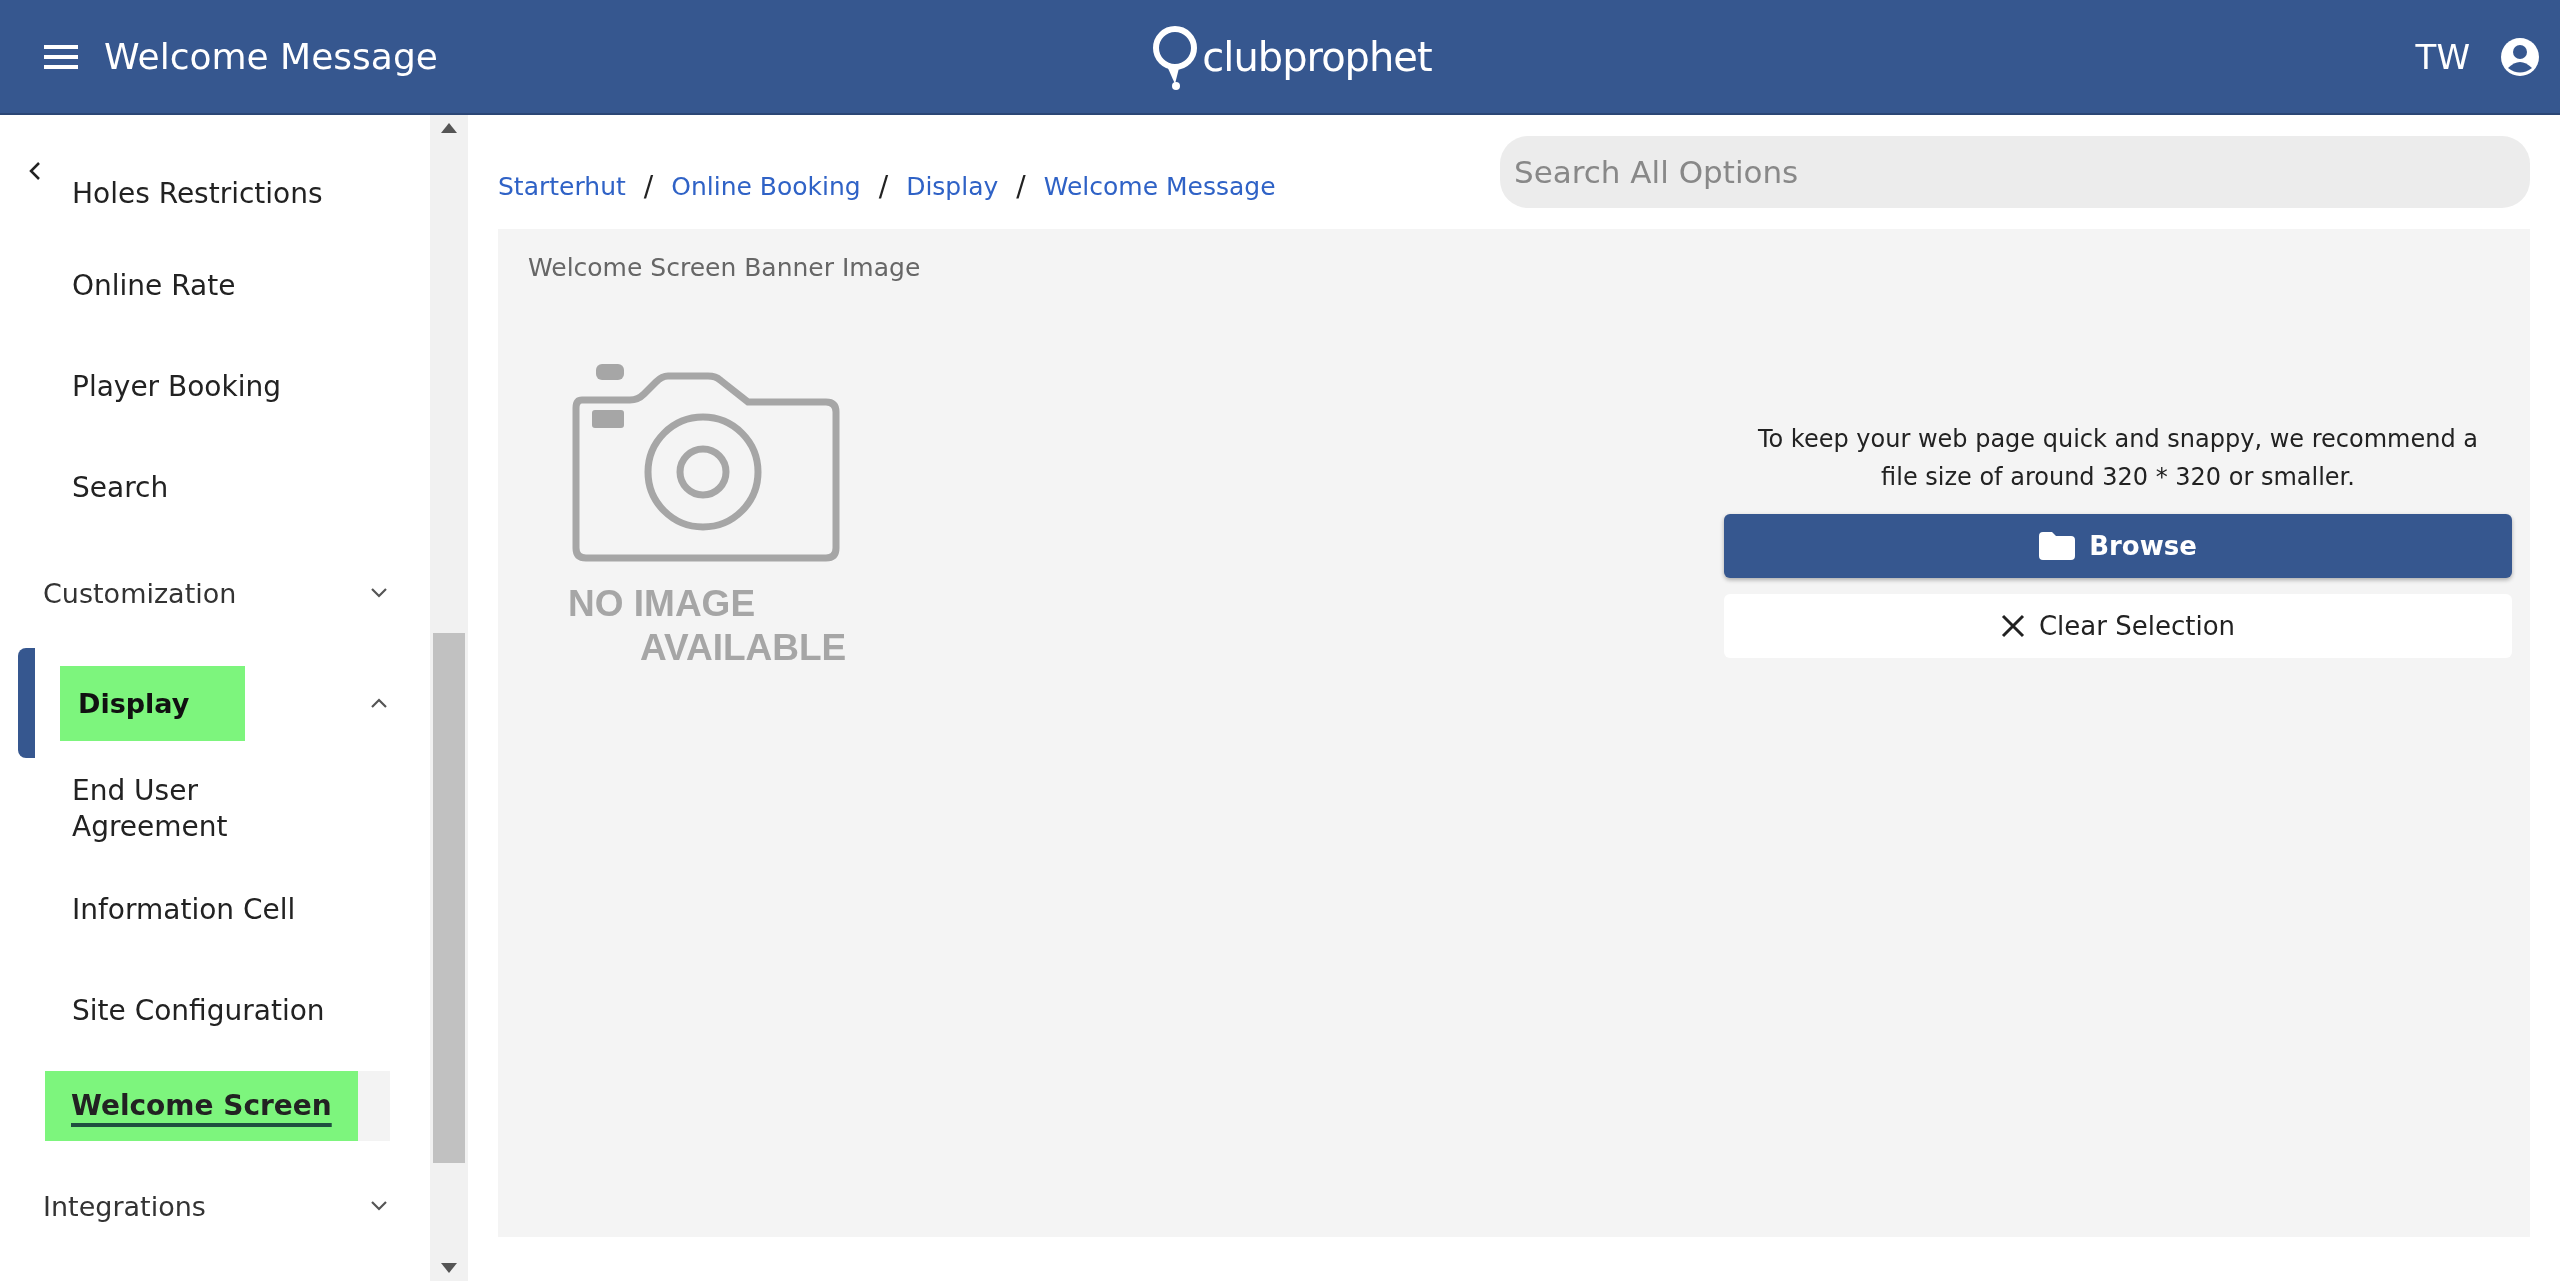 Image resolution: width=2560 pixels, height=1281 pixels. What do you see at coordinates (2057, 546) in the screenshot?
I see `folder-icon` at bounding box center [2057, 546].